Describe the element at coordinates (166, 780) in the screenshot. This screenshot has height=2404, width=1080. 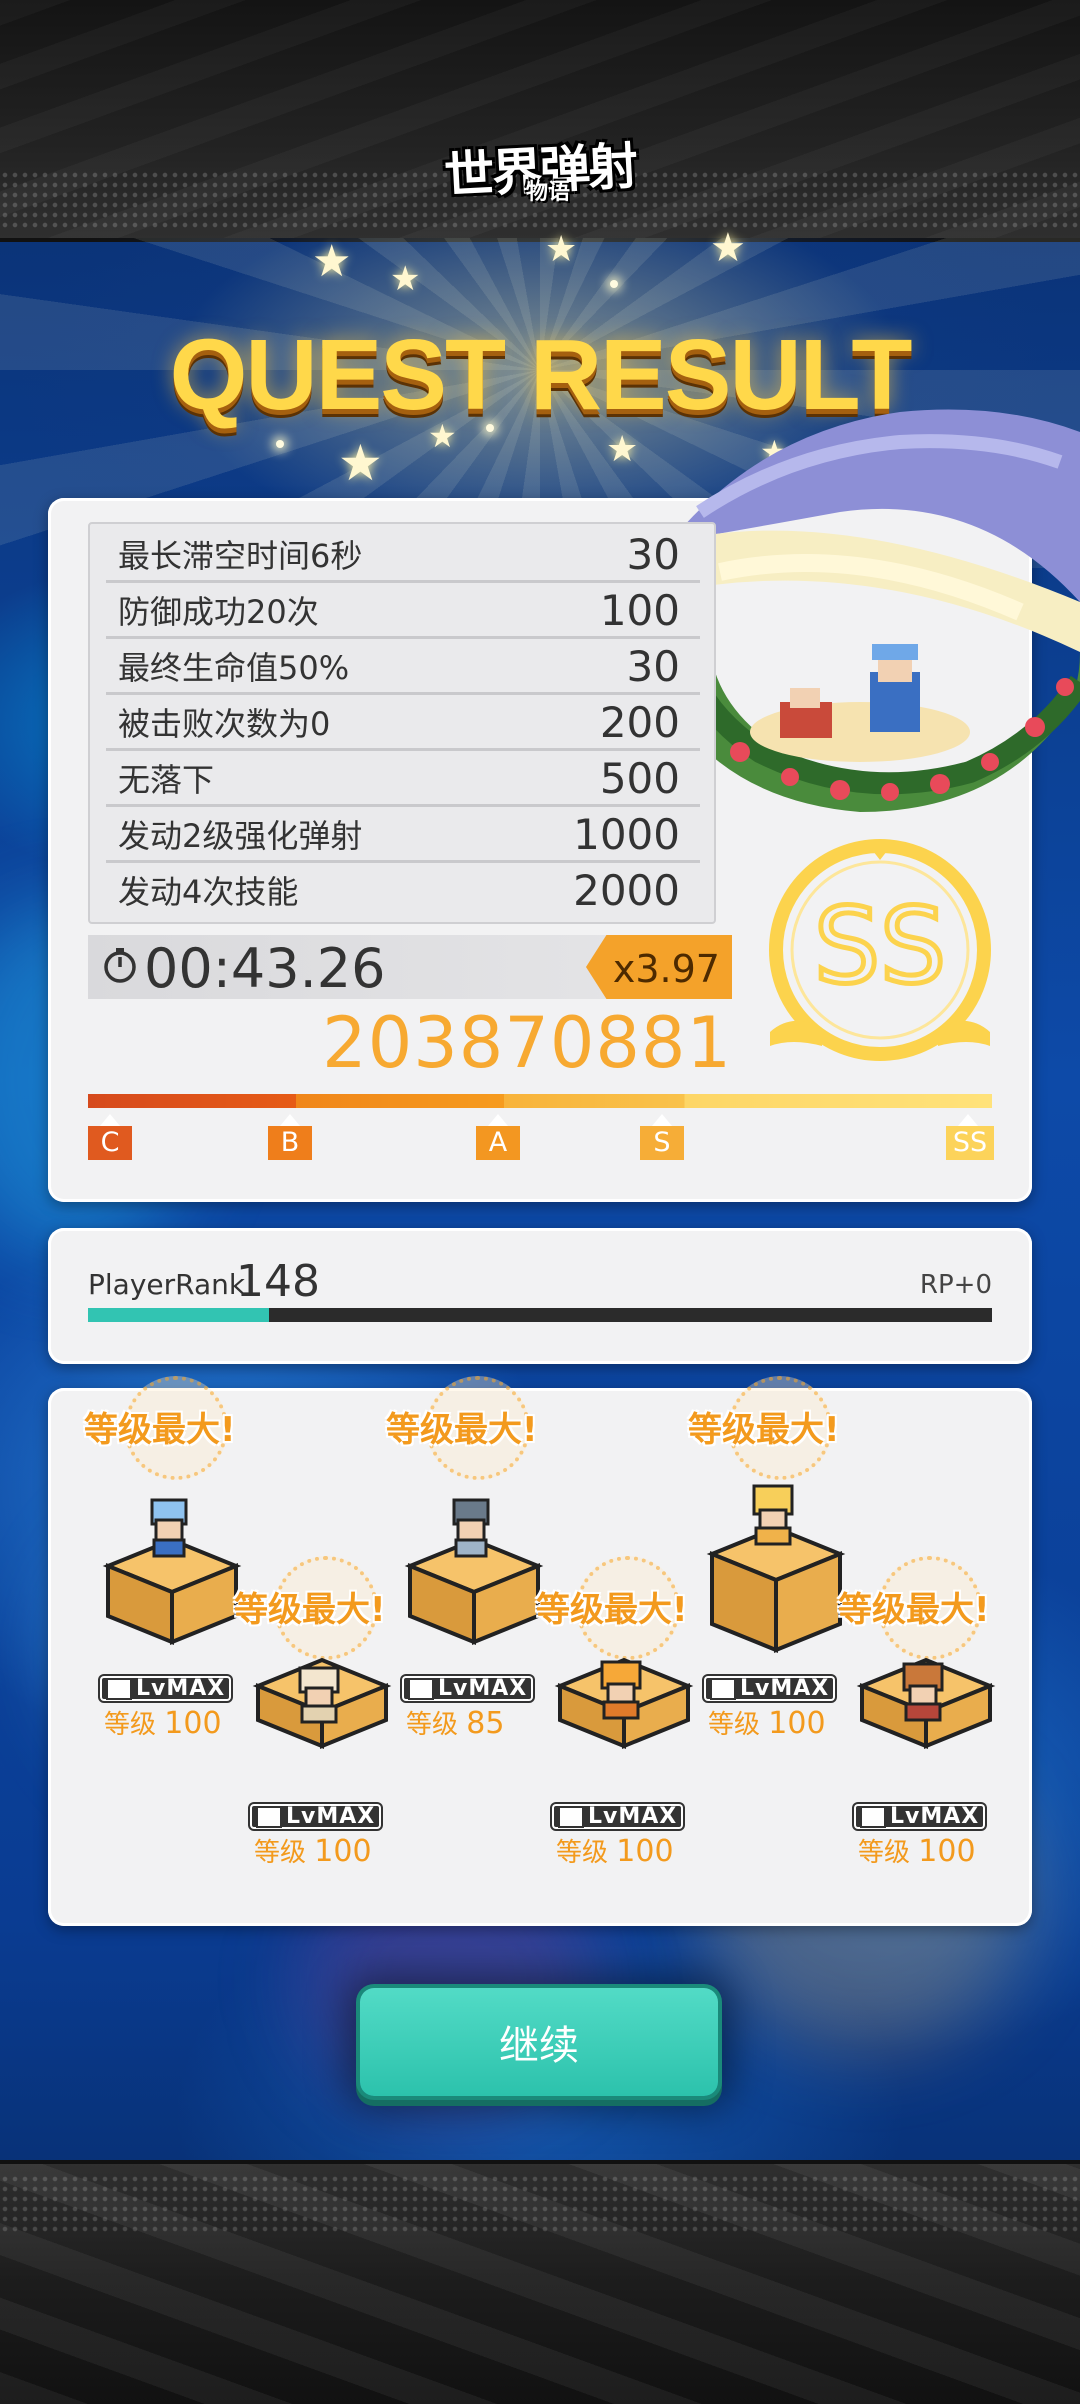
I see `mission-label: 无落下` at that location.